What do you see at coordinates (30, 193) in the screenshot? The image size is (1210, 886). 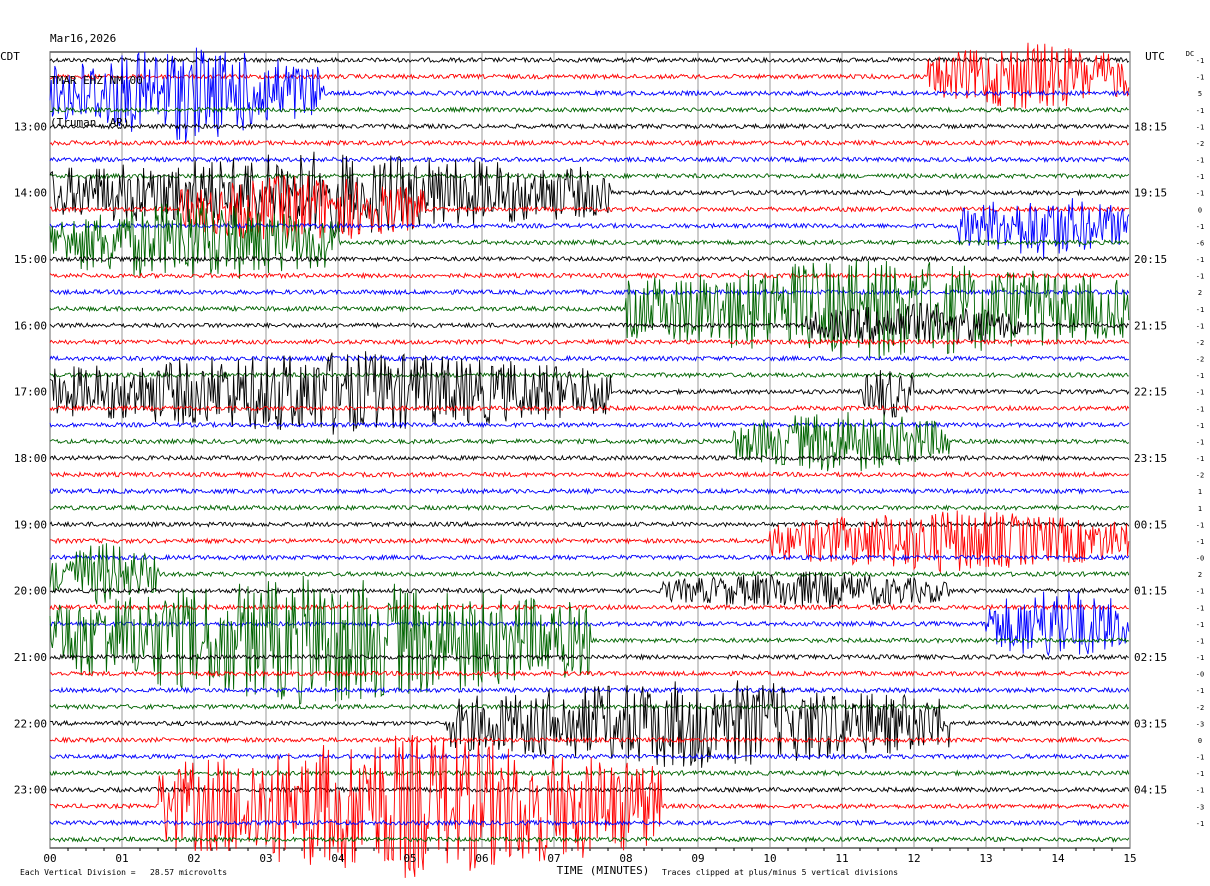 I see `left-hour-label: 14:00` at bounding box center [30, 193].